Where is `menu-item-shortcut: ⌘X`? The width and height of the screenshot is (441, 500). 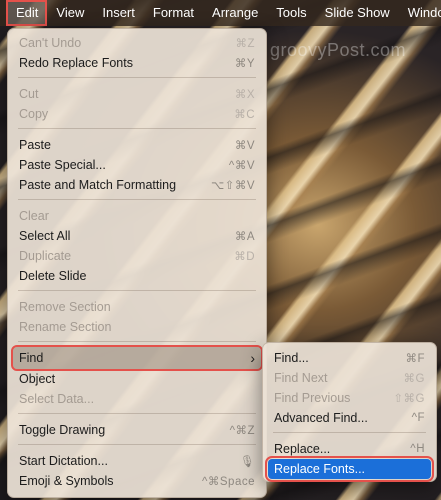 menu-item-shortcut: ⌘X is located at coordinates (244, 95).